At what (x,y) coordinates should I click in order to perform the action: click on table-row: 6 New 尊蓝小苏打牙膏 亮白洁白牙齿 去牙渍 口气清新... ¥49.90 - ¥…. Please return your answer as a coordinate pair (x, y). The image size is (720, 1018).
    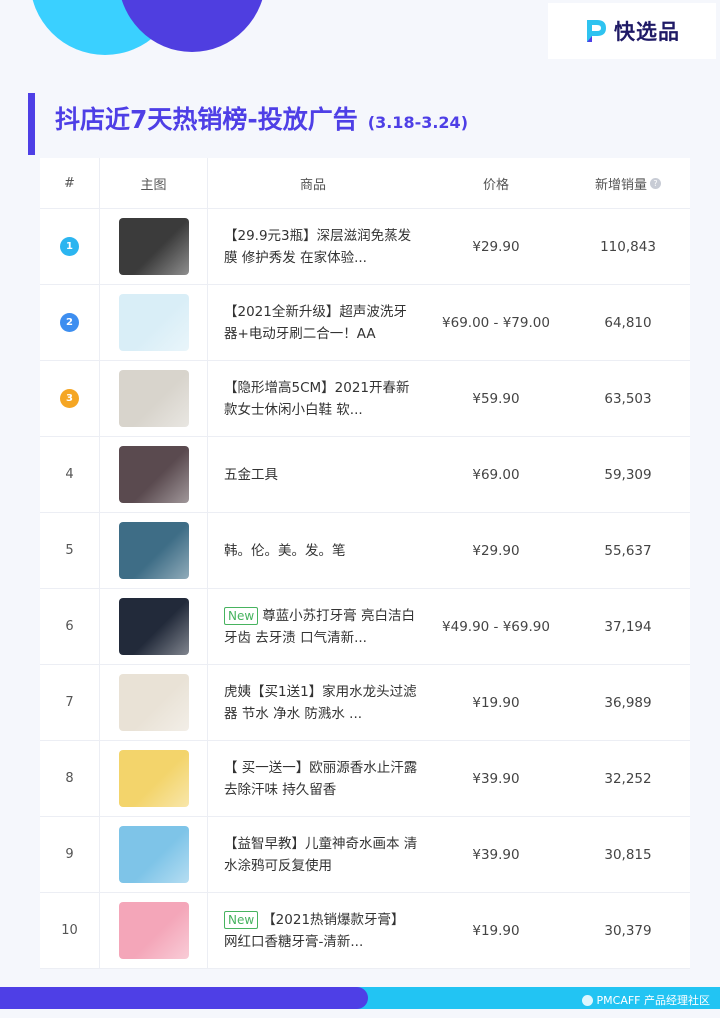
    Looking at the image, I should click on (365, 627).